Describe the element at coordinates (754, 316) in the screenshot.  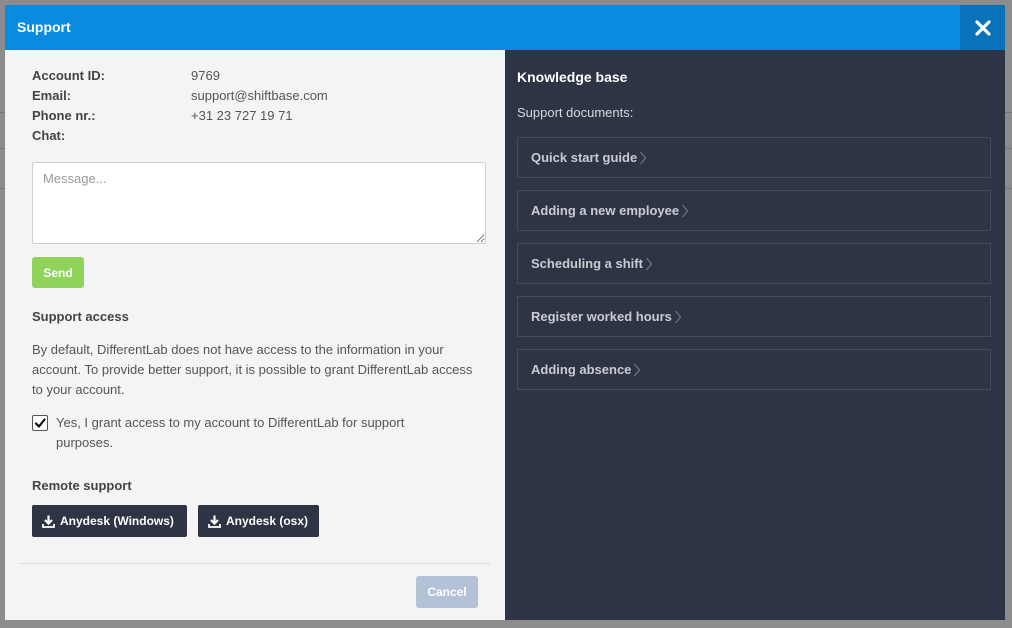
I see `doc-link-register-worked-hours: Register worked hours` at that location.